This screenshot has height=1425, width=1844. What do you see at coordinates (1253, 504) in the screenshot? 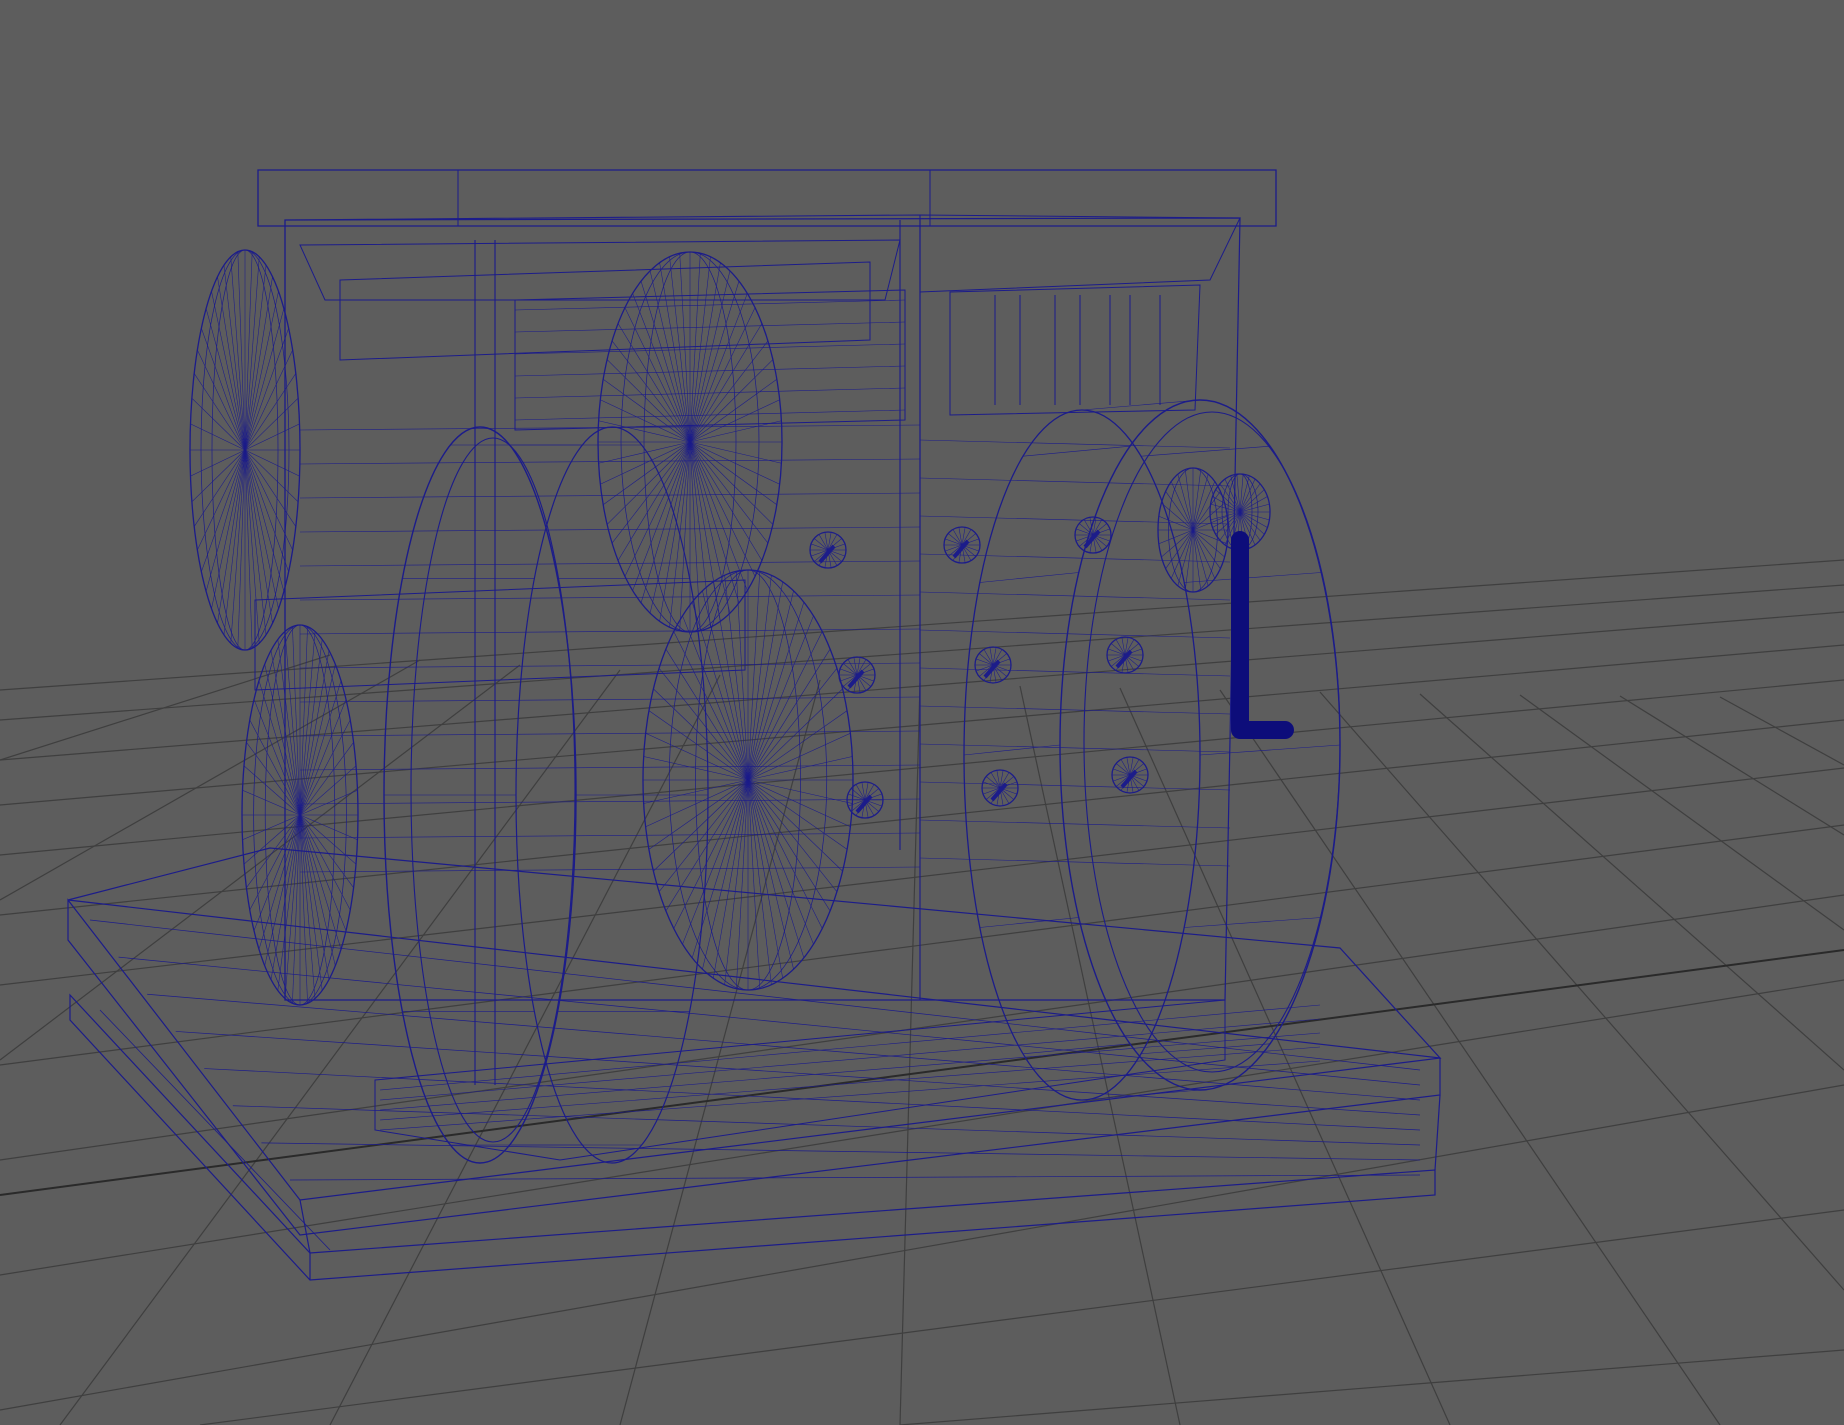
I see `crank-knob-spoke` at bounding box center [1253, 504].